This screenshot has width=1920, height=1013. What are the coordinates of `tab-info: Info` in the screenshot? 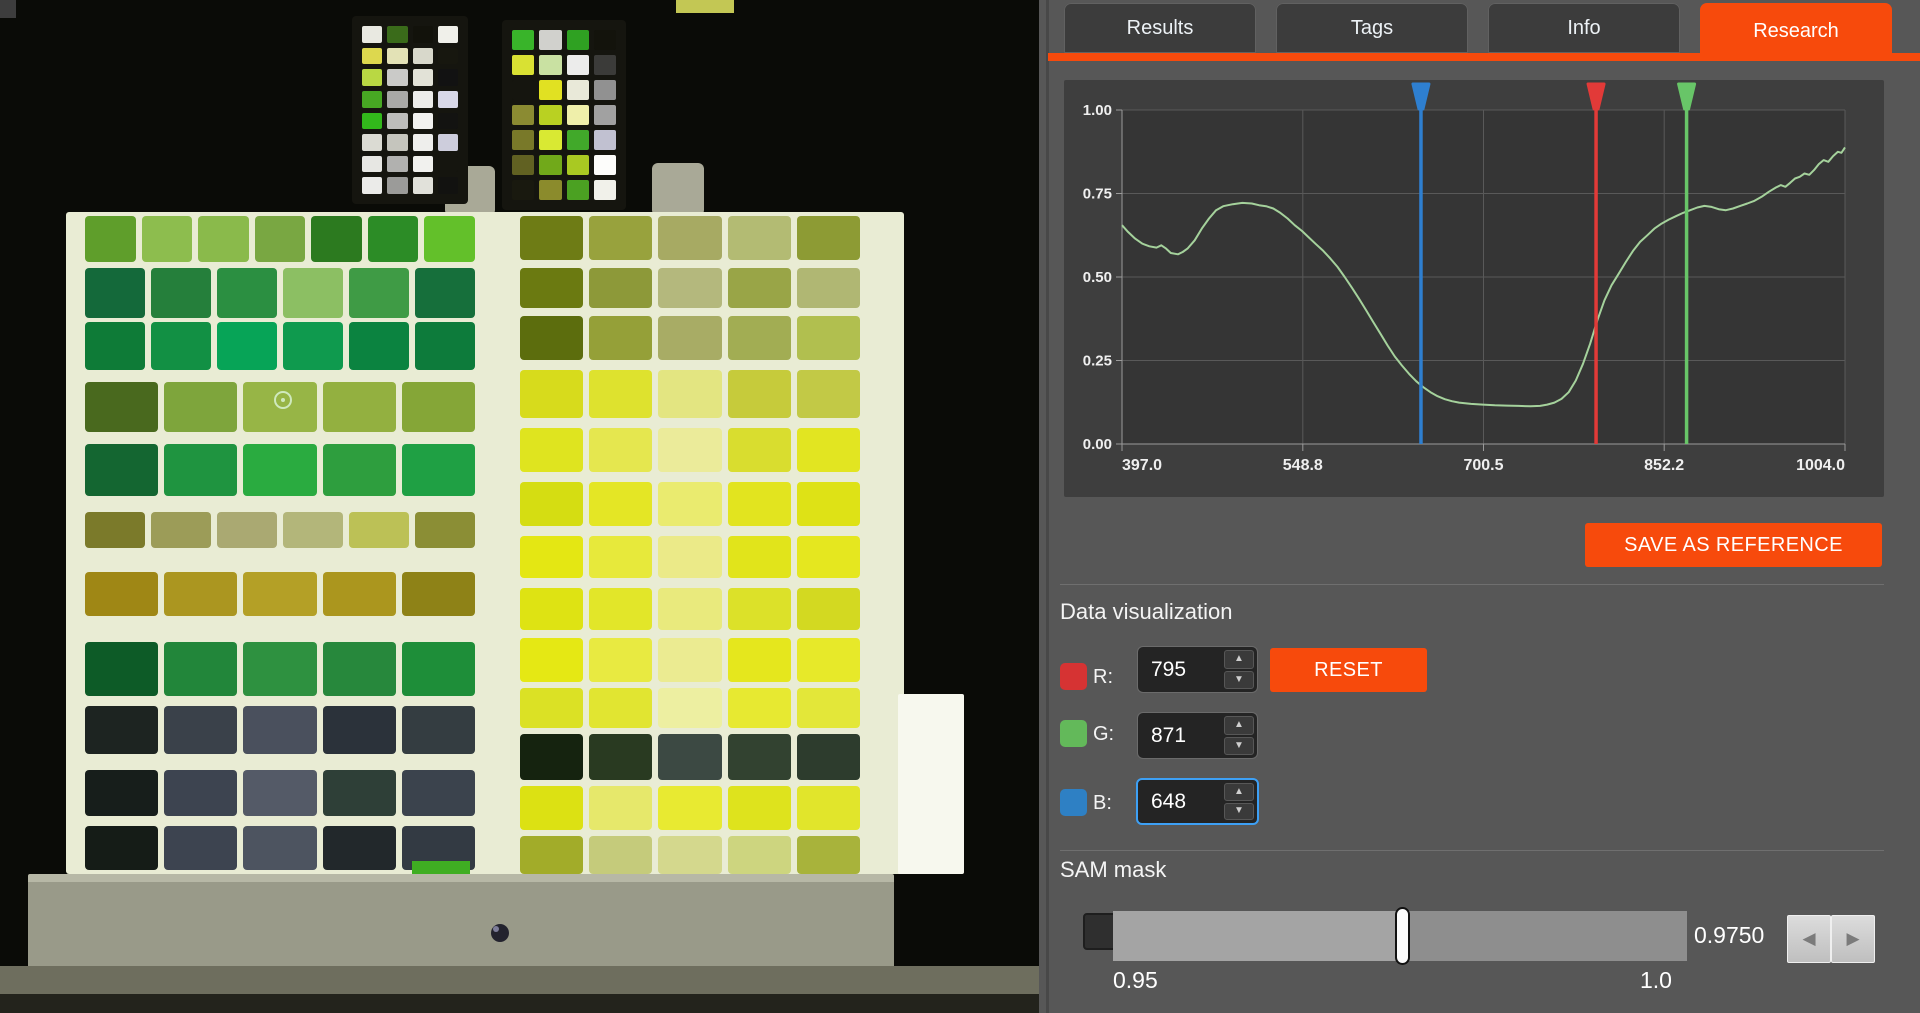 It's located at (1584, 28).